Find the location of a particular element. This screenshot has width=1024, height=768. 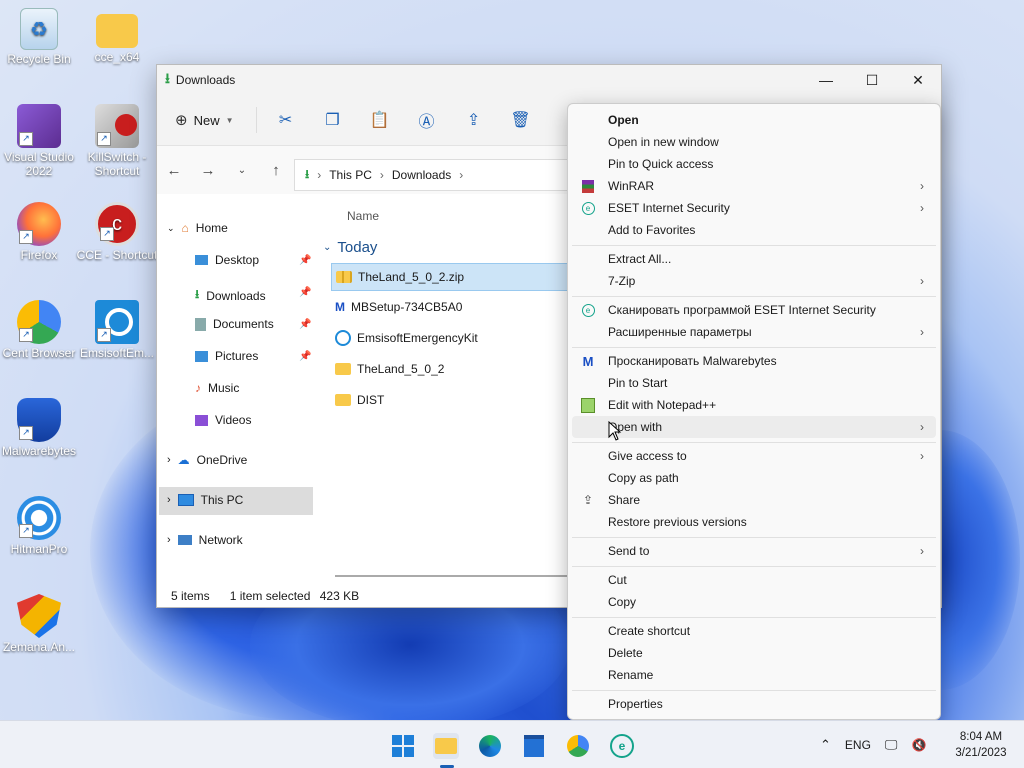

paste-button: 📋 is located at coordinates (380, 120).